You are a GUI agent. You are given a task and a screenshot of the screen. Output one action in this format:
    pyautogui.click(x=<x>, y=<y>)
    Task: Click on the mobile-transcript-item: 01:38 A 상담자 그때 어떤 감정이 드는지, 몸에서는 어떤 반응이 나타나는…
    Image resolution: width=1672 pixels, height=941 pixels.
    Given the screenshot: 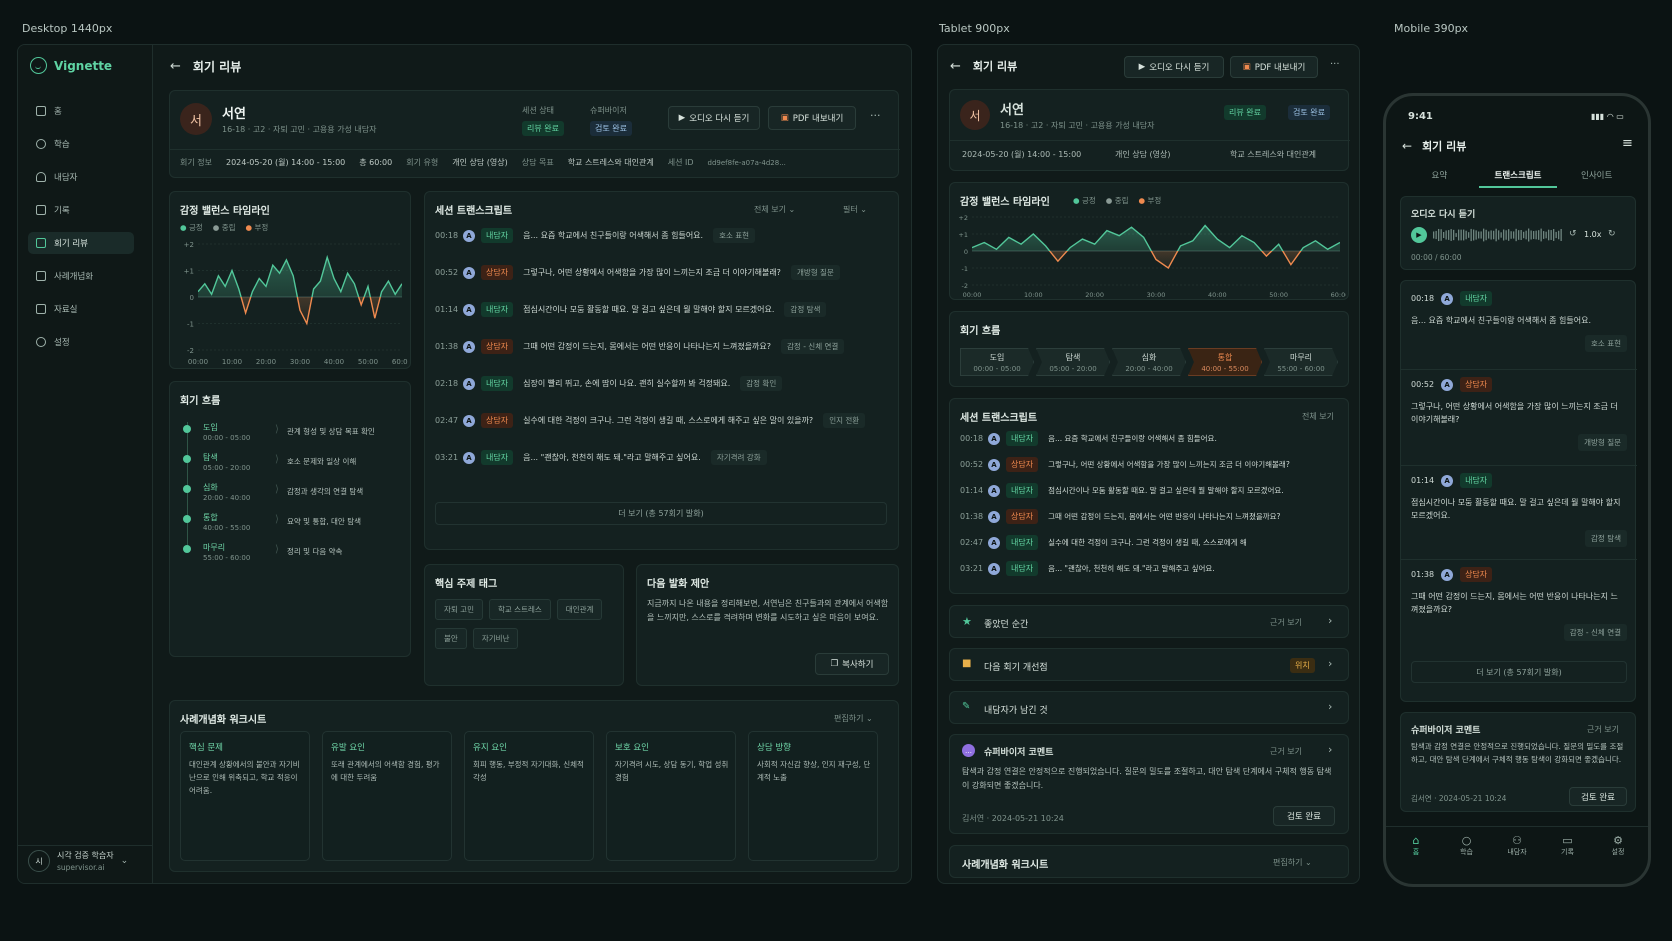 What is the action you would take?
    pyautogui.click(x=1519, y=609)
    